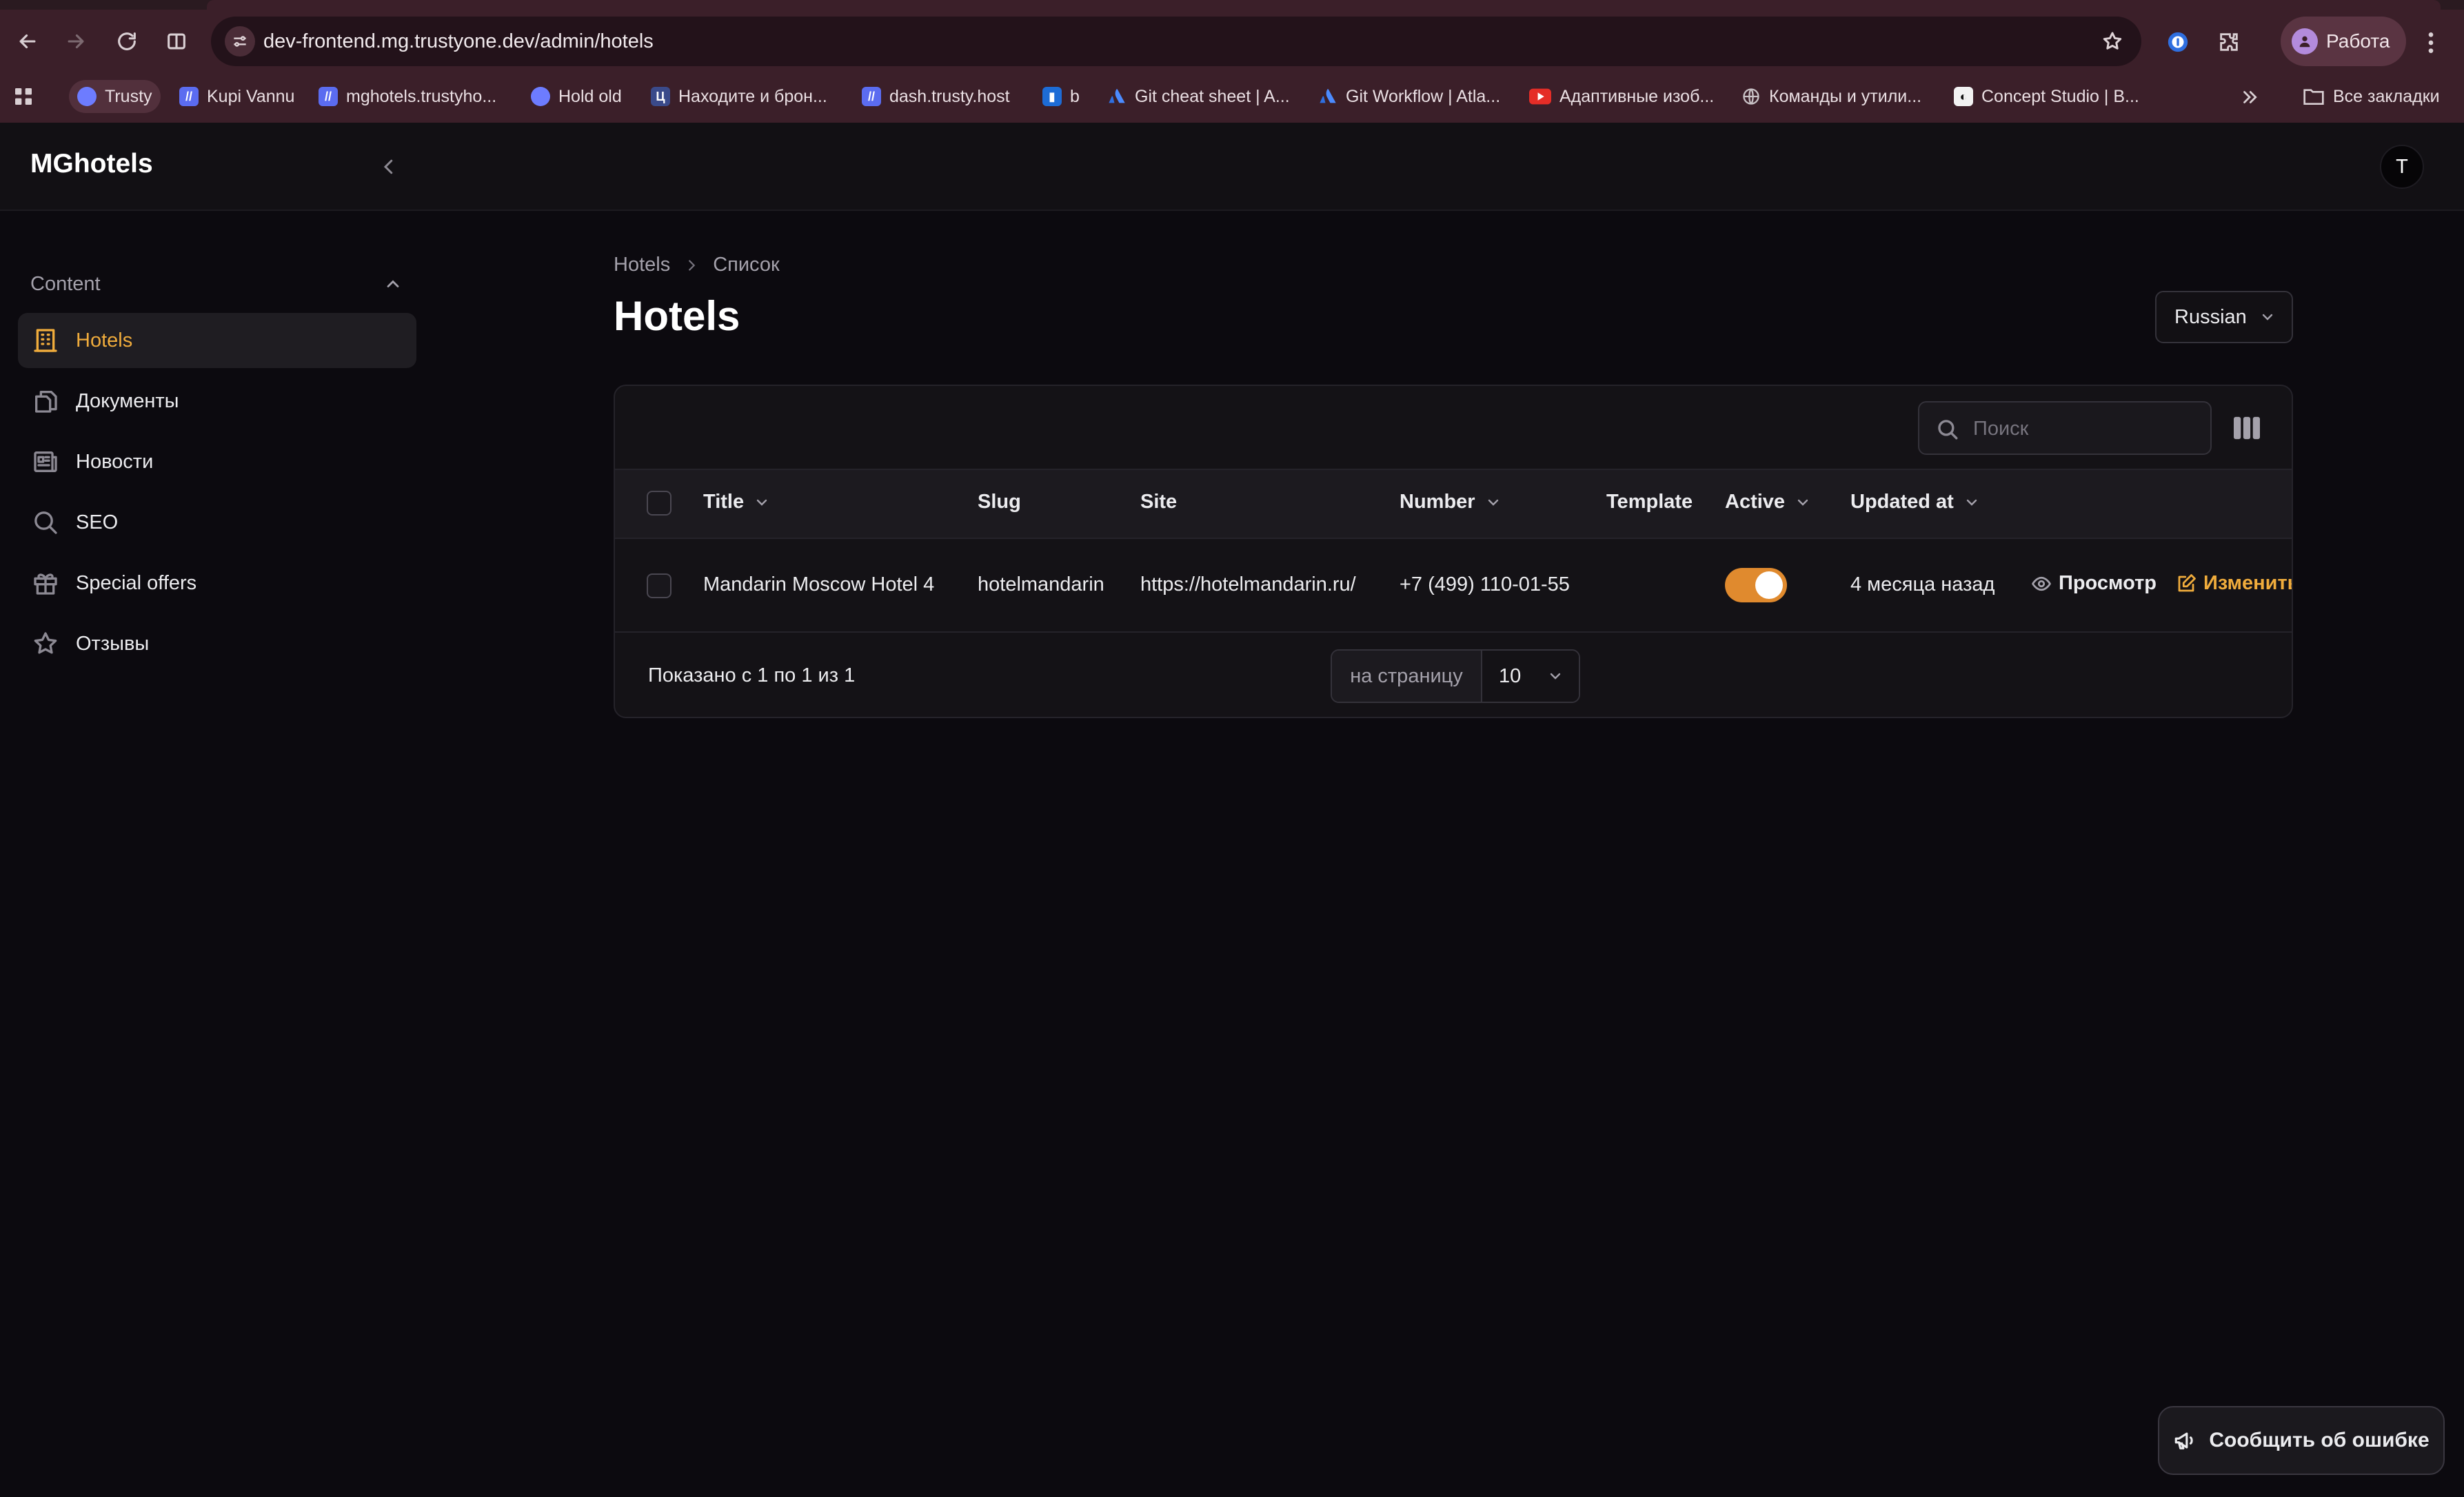 This screenshot has height=1497, width=2464. I want to click on language-select: Russian, so click(2224, 317).